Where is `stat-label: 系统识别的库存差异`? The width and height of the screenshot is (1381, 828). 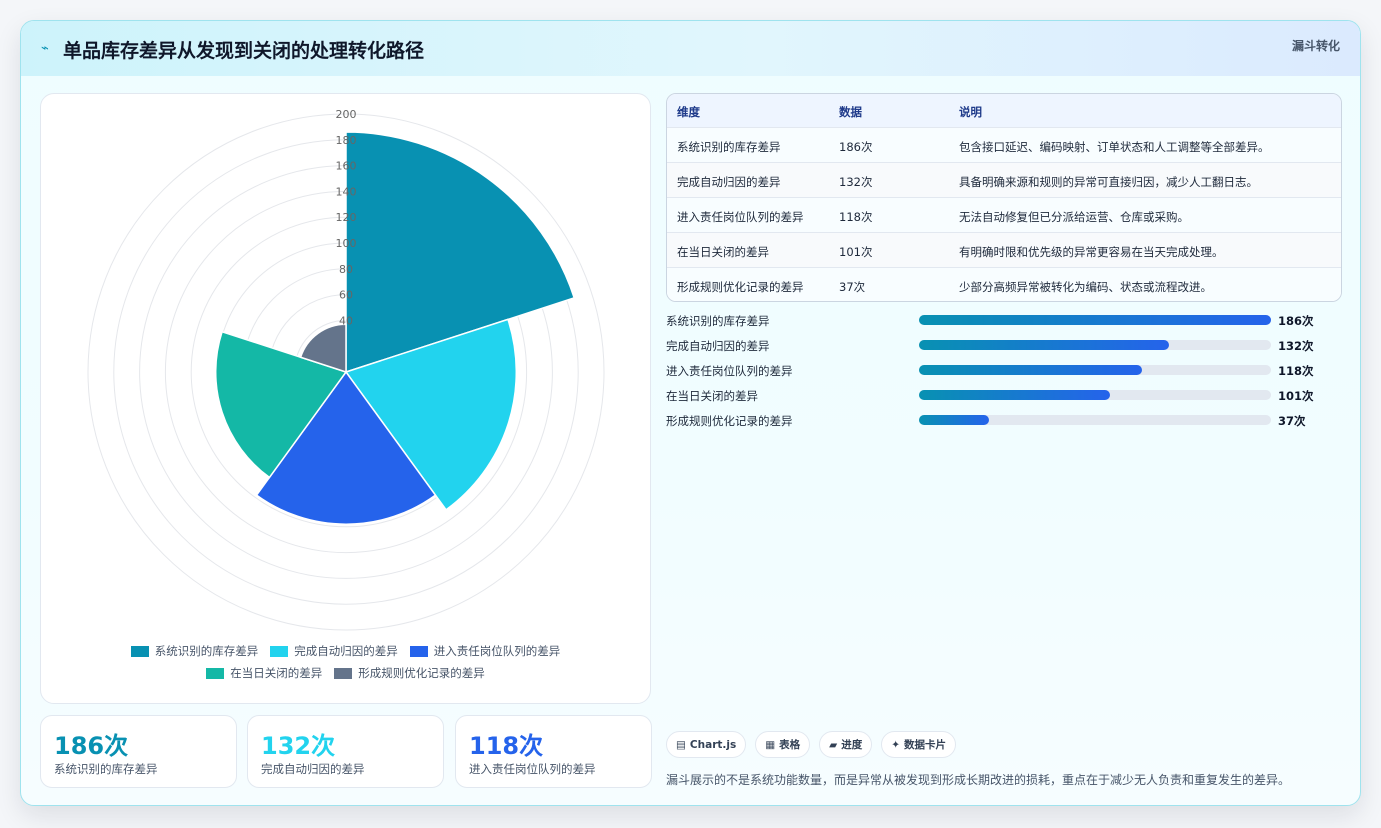
stat-label: 系统识别的库存差异 is located at coordinates (106, 769).